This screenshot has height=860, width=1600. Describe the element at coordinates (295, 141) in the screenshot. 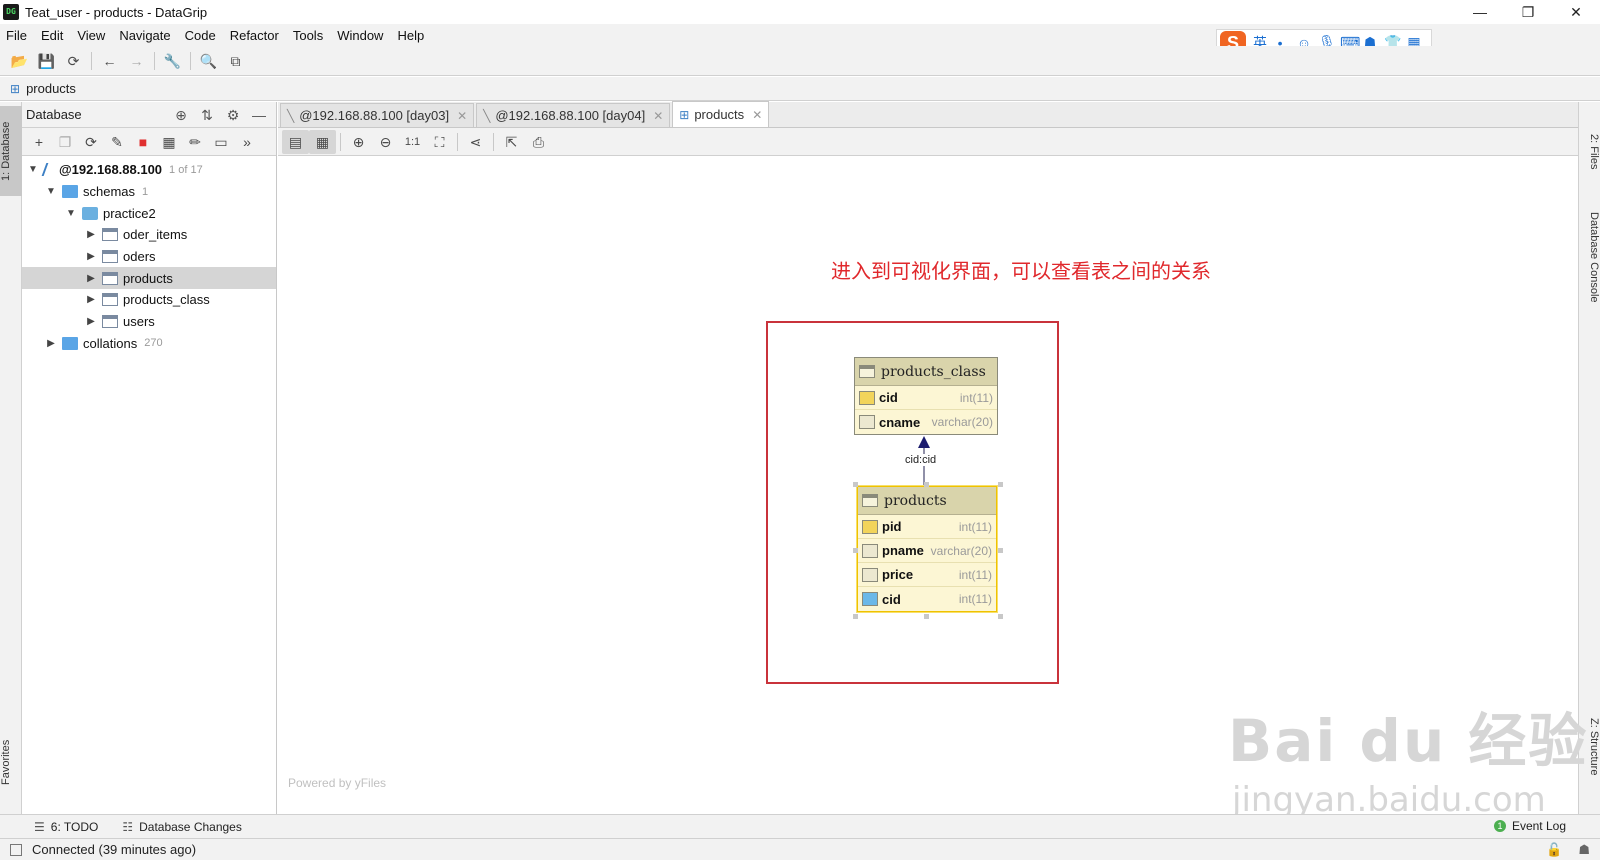

I see `show-columns-icon: ▤` at that location.